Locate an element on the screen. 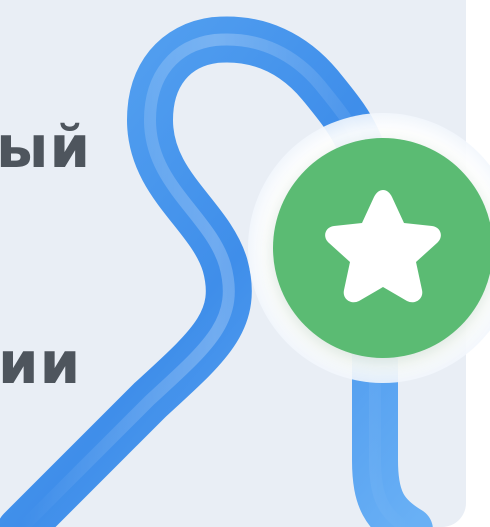 This screenshot has width=490, height=527. star-icon is located at coordinates (383, 246).